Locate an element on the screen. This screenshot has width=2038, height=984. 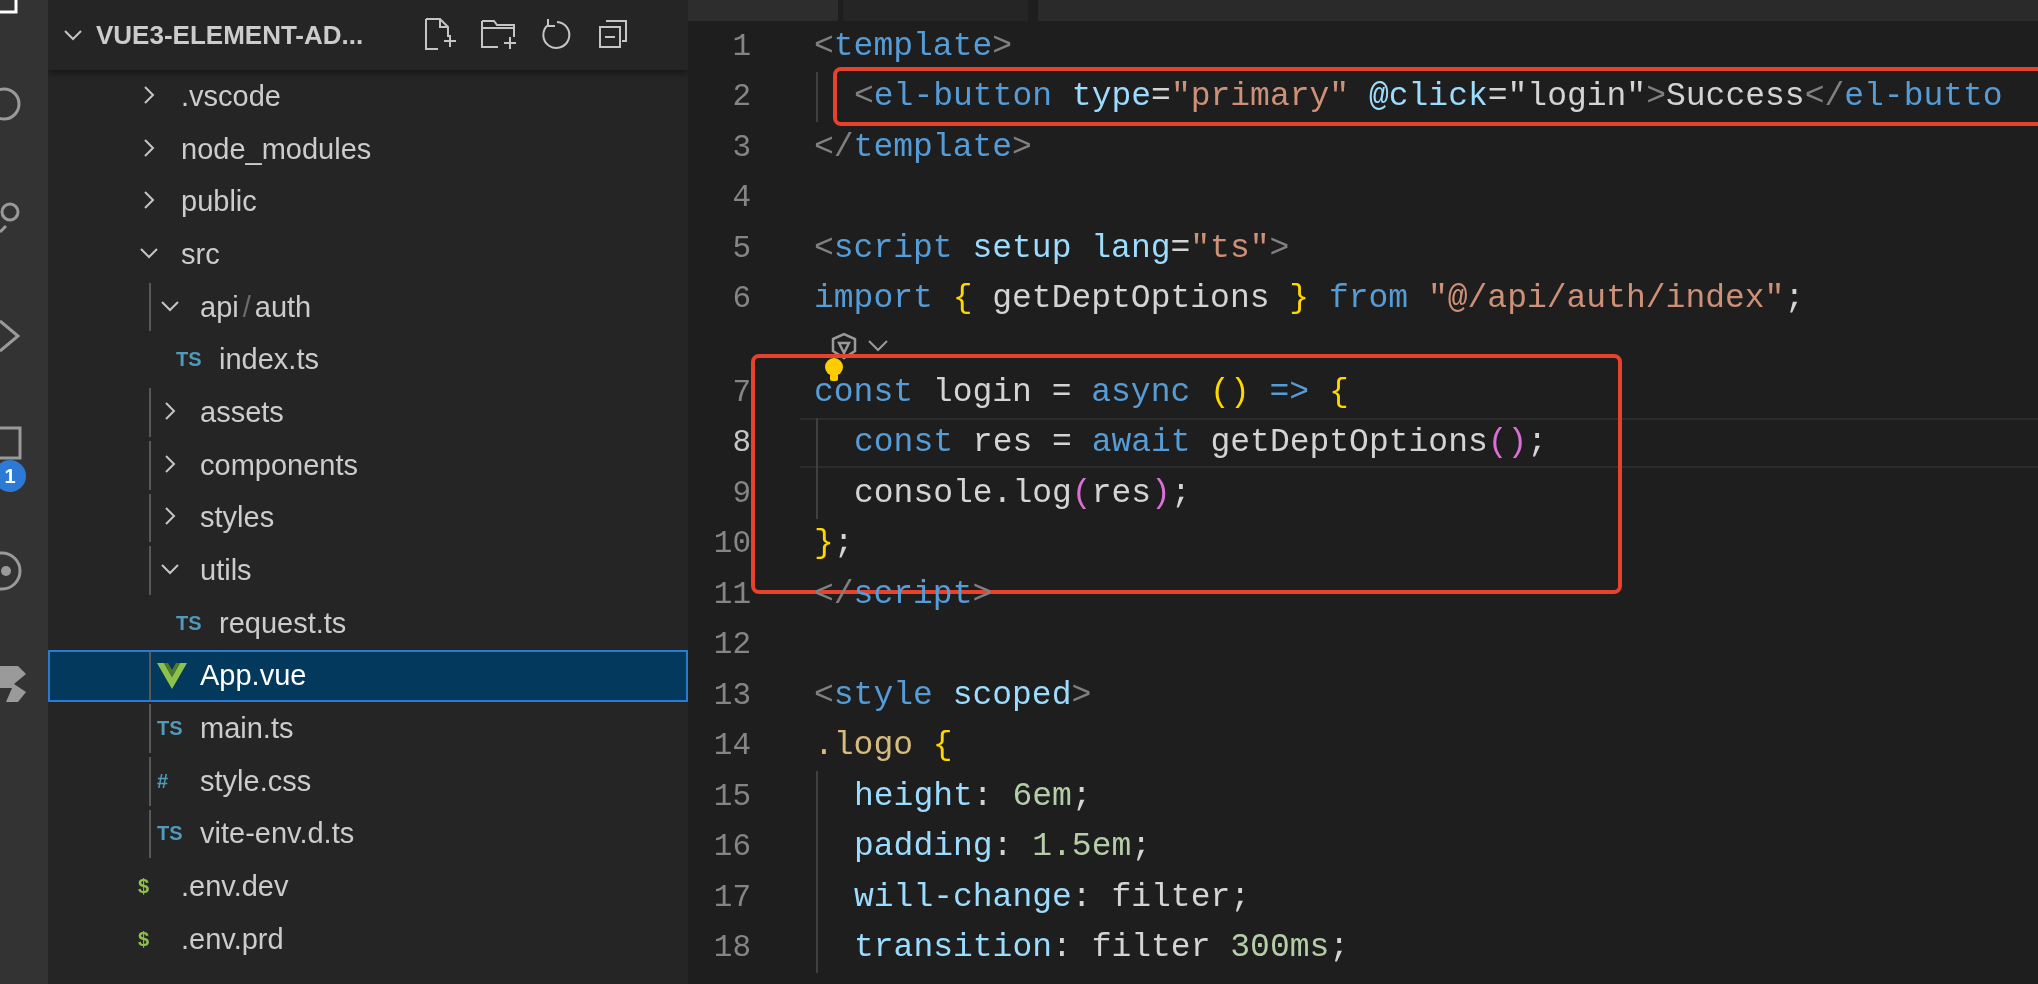
file-item: # style.css is located at coordinates (368, 781).